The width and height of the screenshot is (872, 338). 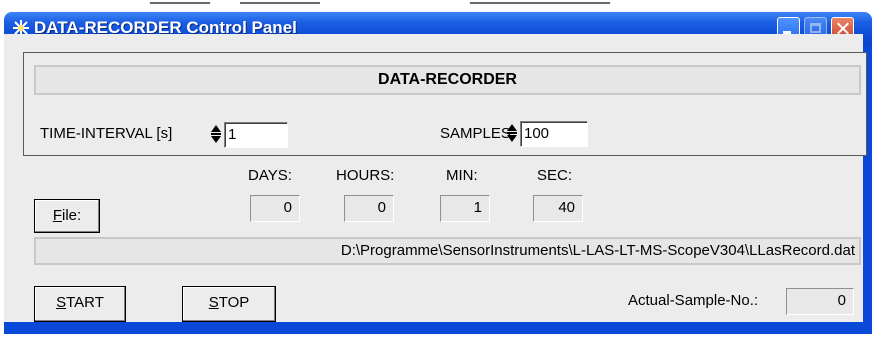 I want to click on file-button: File:, so click(x=67, y=216).